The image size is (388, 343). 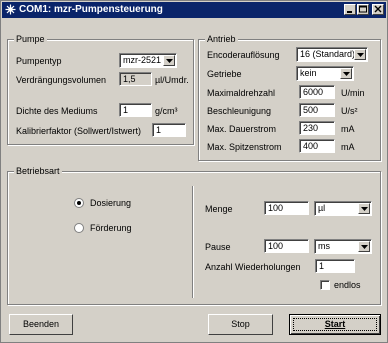 I want to click on pumpentyp-dropdown-button, so click(x=169, y=60).